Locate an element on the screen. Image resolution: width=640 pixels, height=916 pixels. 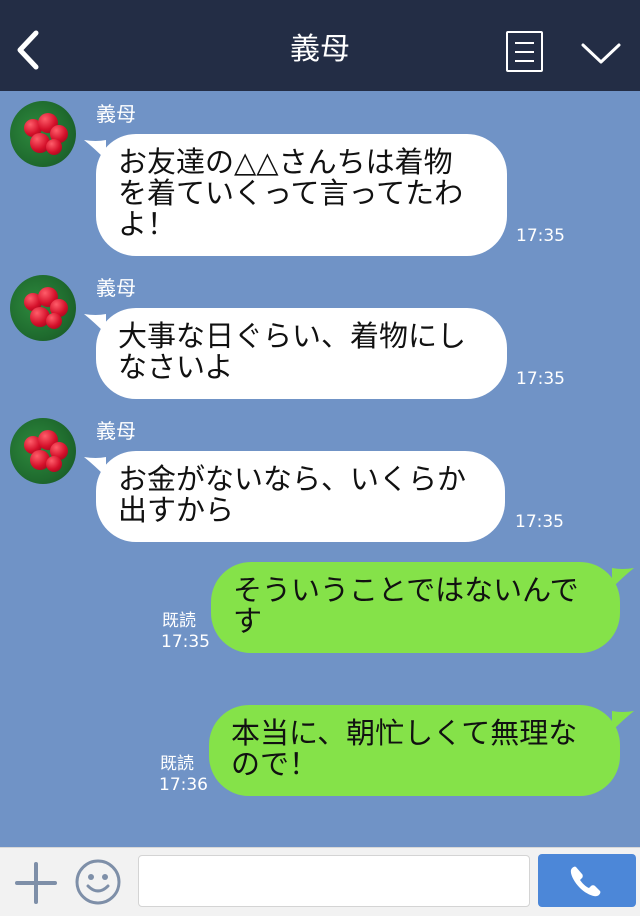
call-button is located at coordinates (587, 880).